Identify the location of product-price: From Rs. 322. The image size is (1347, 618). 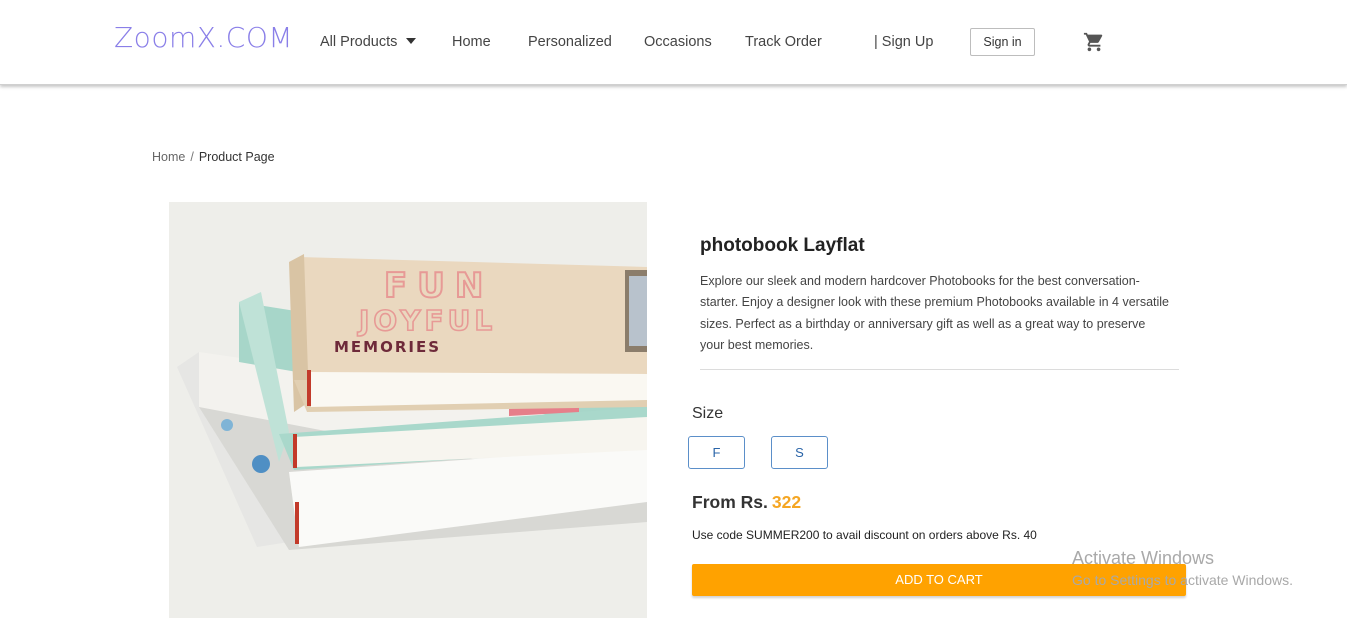
(746, 502).